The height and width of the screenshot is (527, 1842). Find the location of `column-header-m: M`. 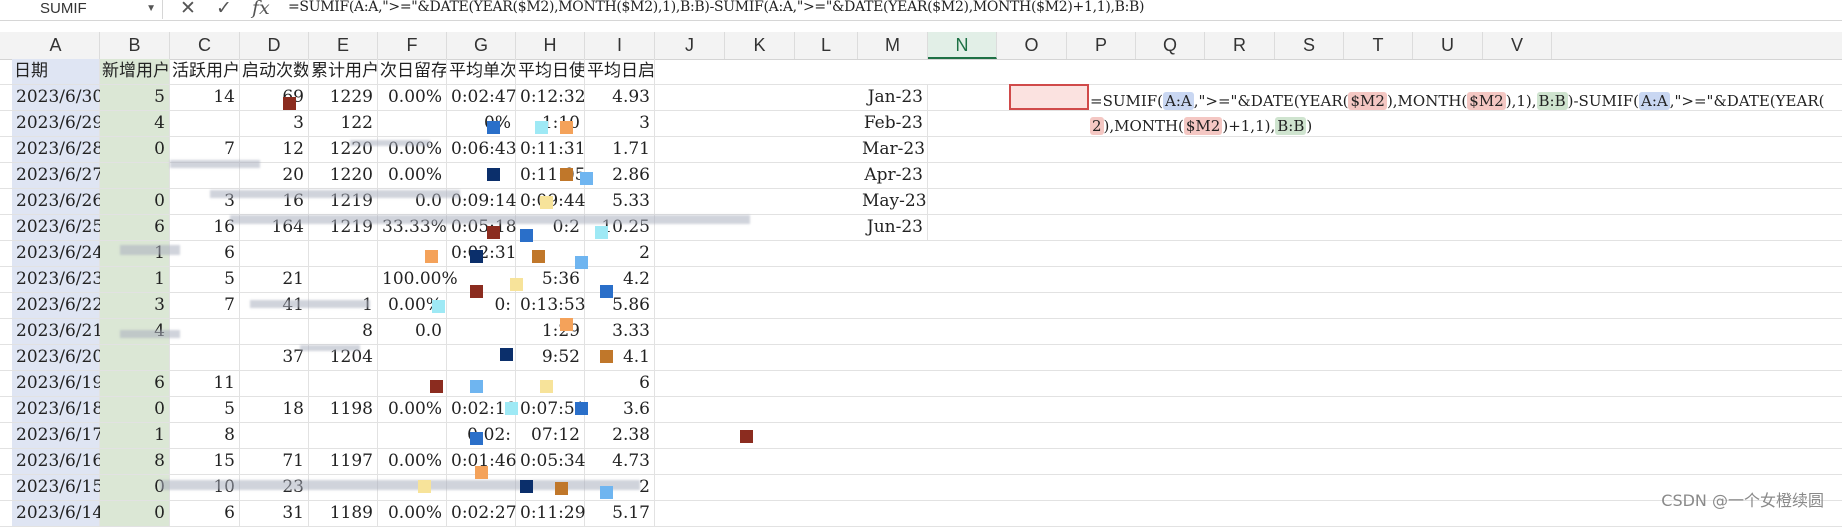

column-header-m: M is located at coordinates (893, 45).